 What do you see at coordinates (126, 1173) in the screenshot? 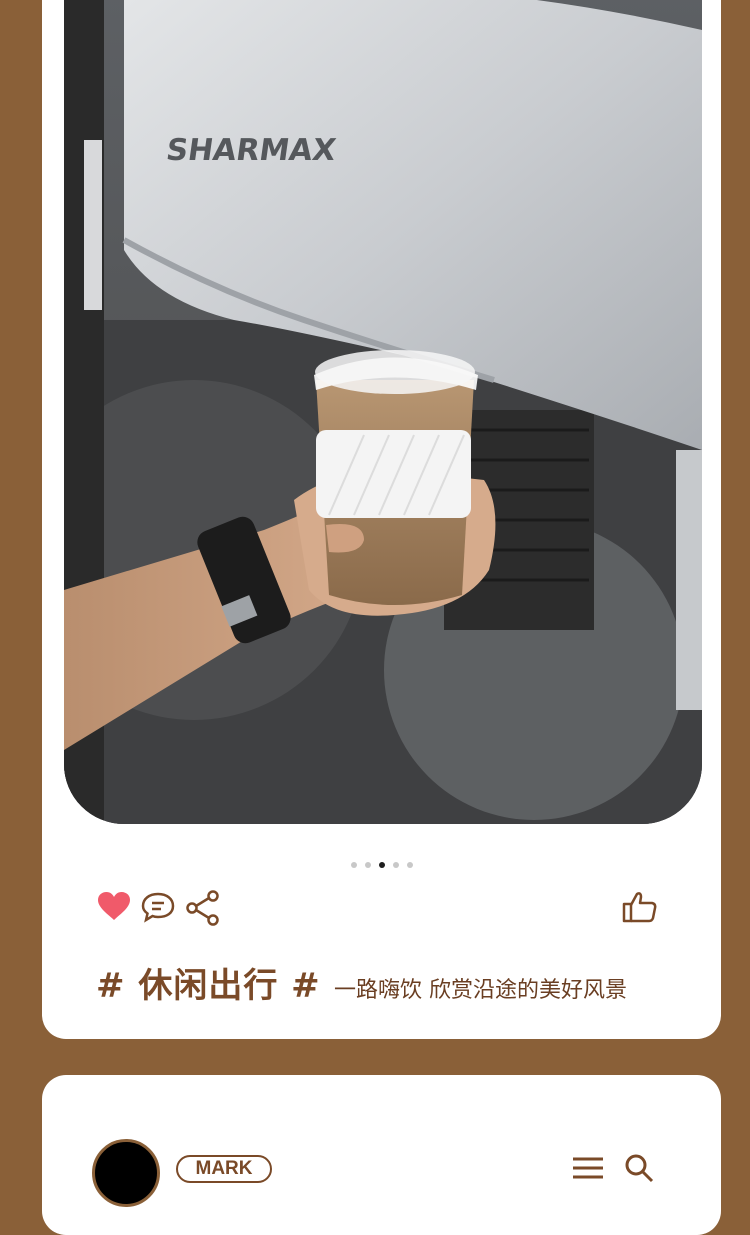
I see `avatar` at bounding box center [126, 1173].